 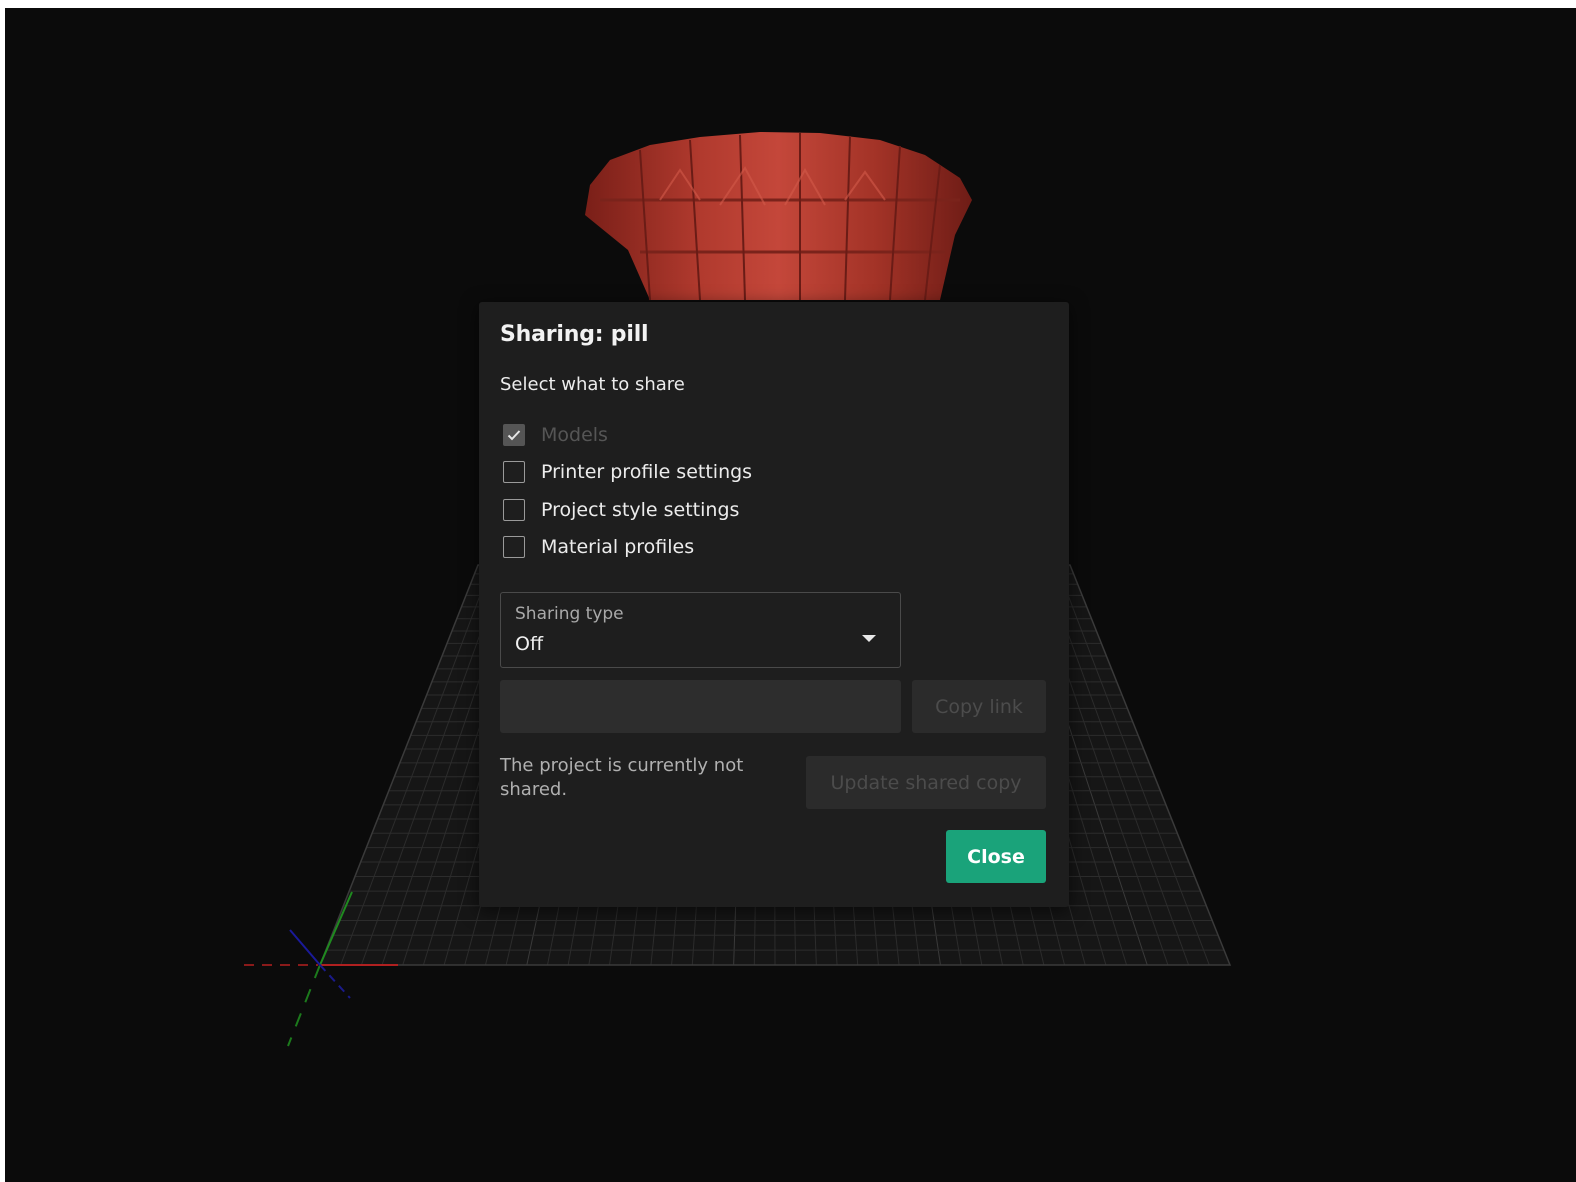 What do you see at coordinates (574, 435) in the screenshot?
I see `option-label: Models` at bounding box center [574, 435].